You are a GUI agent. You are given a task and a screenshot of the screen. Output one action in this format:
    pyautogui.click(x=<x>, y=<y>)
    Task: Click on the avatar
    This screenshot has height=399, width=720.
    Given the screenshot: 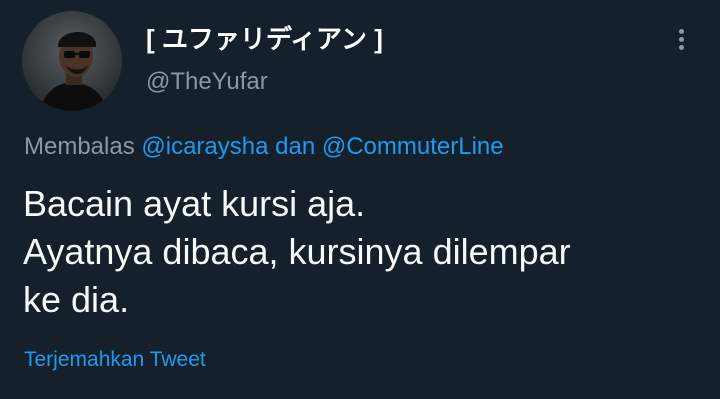 What is the action you would take?
    pyautogui.click(x=72, y=61)
    